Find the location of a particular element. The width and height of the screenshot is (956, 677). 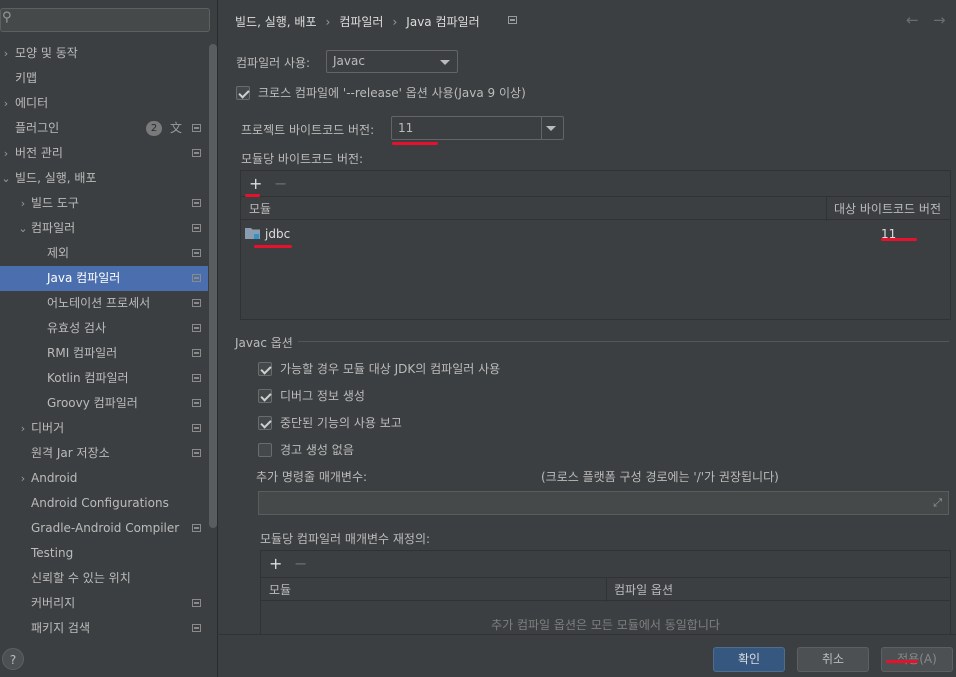

sidebar-item: 유효성 검사 is located at coordinates (104, 328).